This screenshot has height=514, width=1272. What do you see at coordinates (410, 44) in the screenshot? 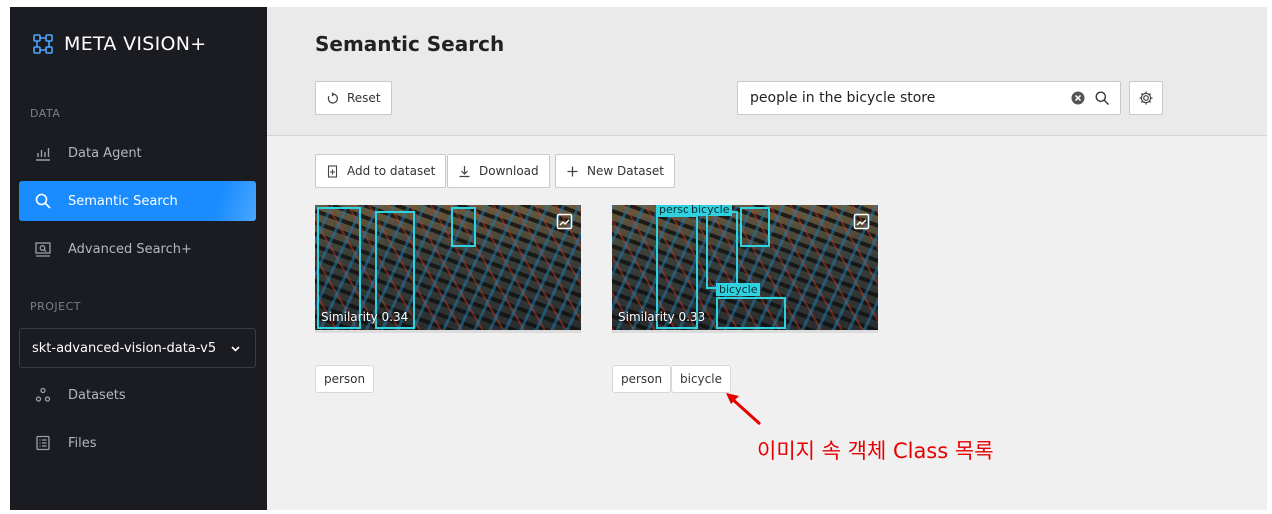
I see `page-title: Semantic Search` at bounding box center [410, 44].